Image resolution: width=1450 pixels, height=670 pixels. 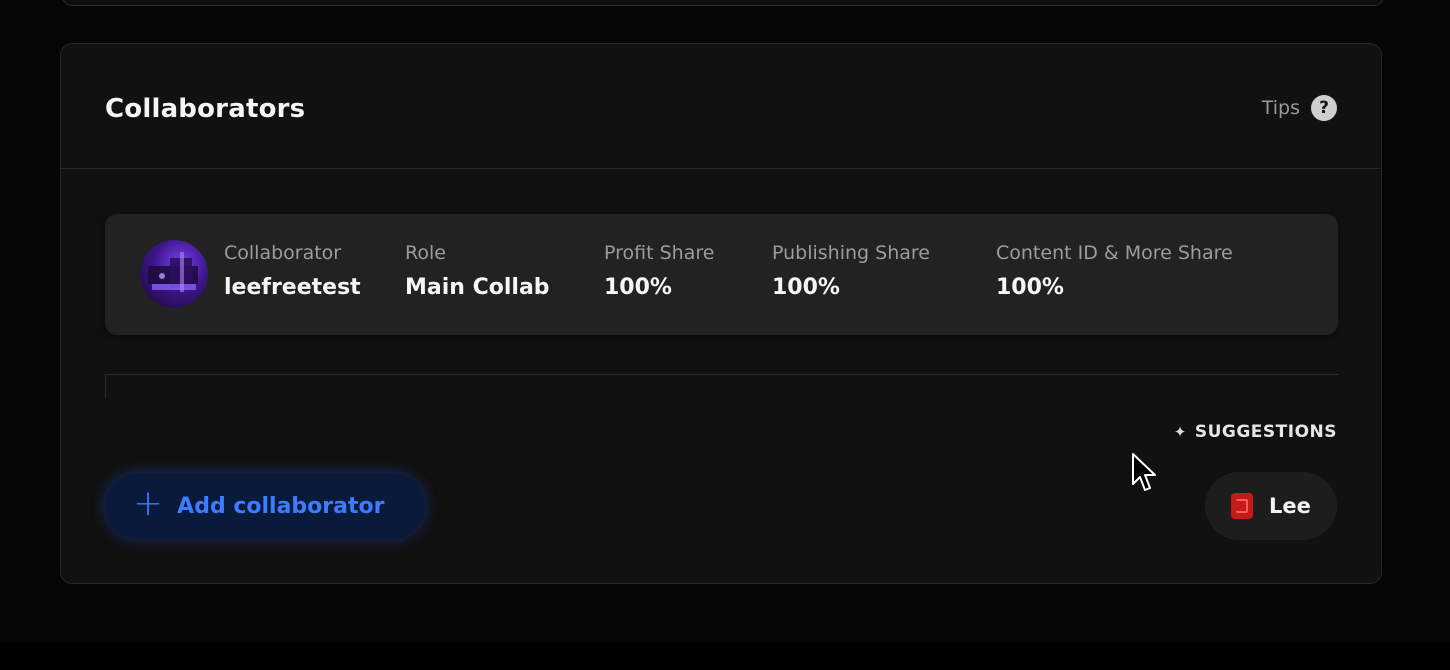 I want to click on avatar-icon, so click(x=173, y=272).